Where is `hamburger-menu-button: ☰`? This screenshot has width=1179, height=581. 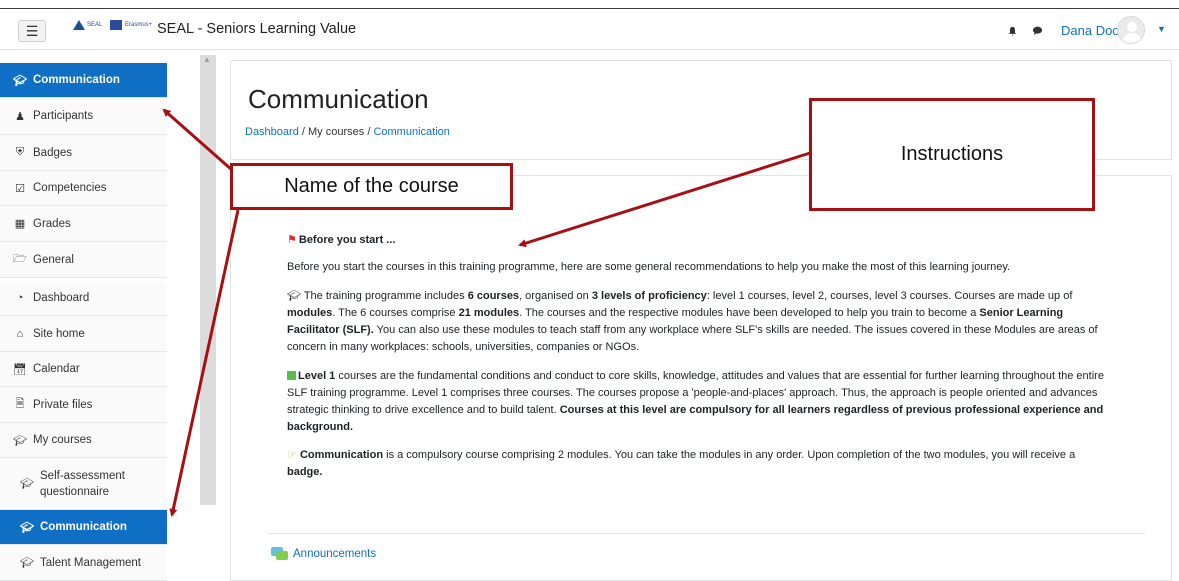 hamburger-menu-button: ☰ is located at coordinates (32, 31).